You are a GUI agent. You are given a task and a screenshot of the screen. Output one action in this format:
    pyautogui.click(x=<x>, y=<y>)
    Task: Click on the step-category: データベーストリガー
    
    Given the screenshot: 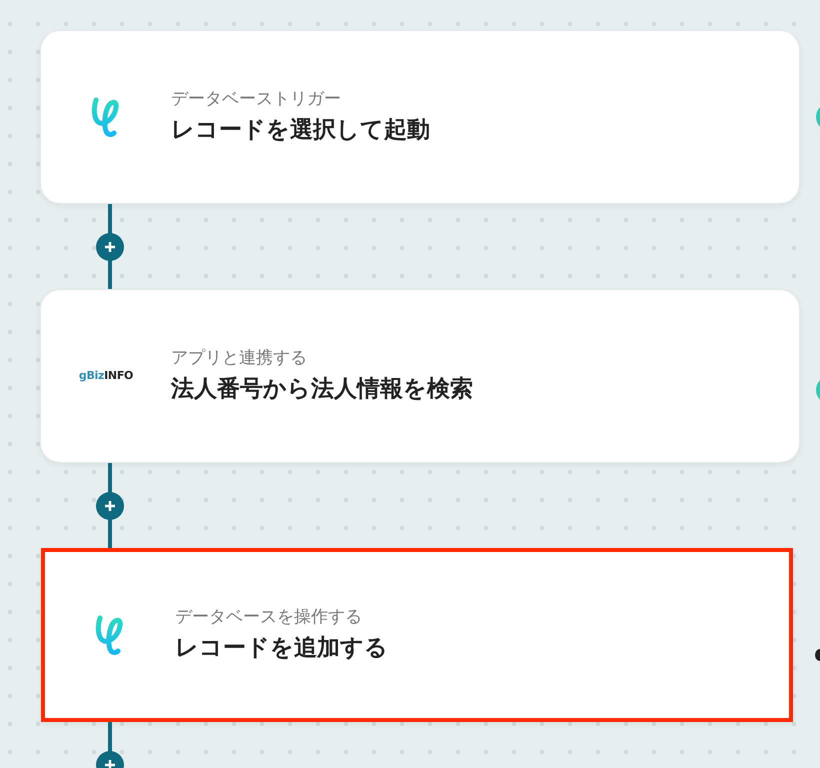 What is the action you would take?
    pyautogui.click(x=256, y=99)
    